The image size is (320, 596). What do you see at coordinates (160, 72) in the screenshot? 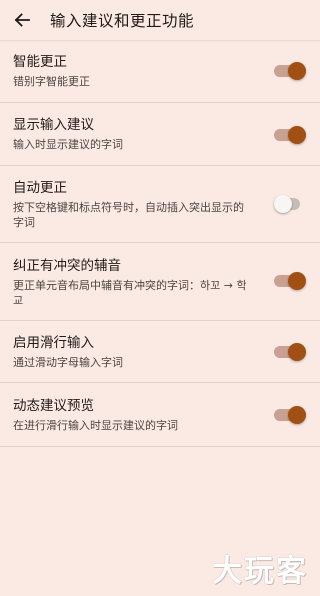
I see `setting-smart-correction: 智能更正 错别字智能更正` at bounding box center [160, 72].